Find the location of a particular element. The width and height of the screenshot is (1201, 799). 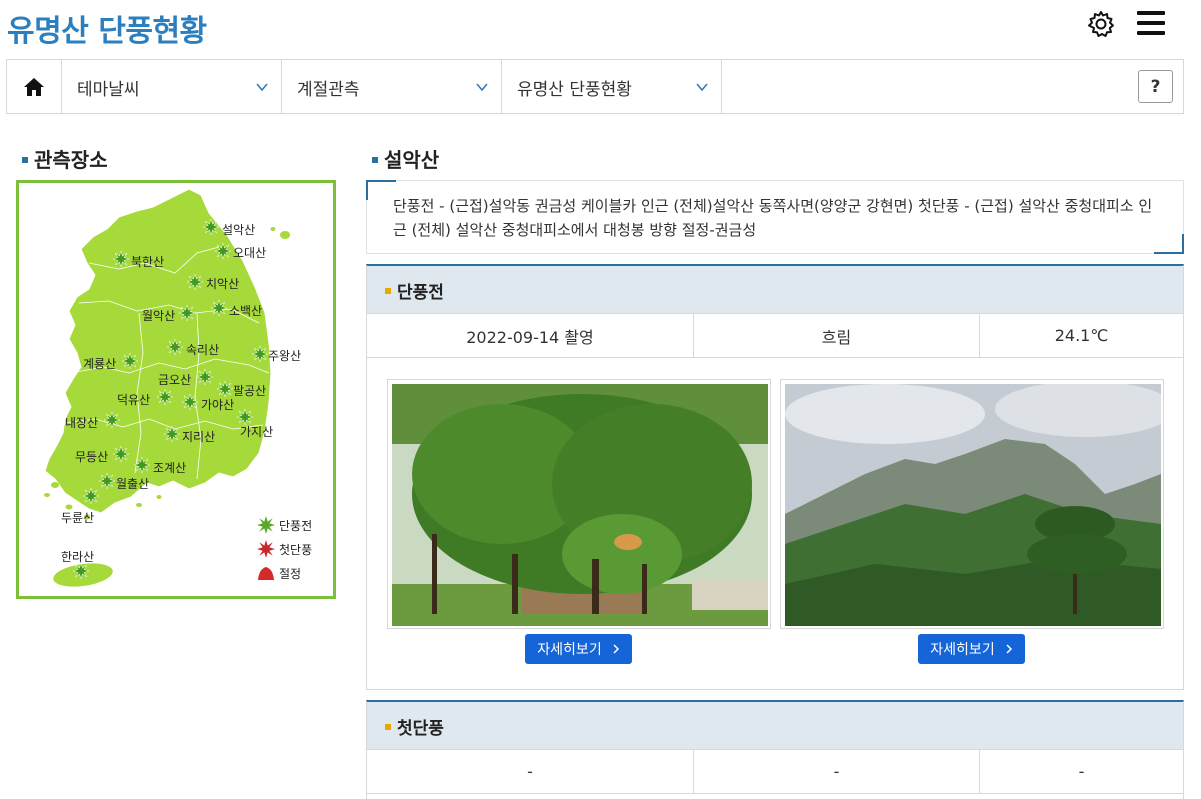

more-details-button-1: 자세히보기 is located at coordinates (578, 649).